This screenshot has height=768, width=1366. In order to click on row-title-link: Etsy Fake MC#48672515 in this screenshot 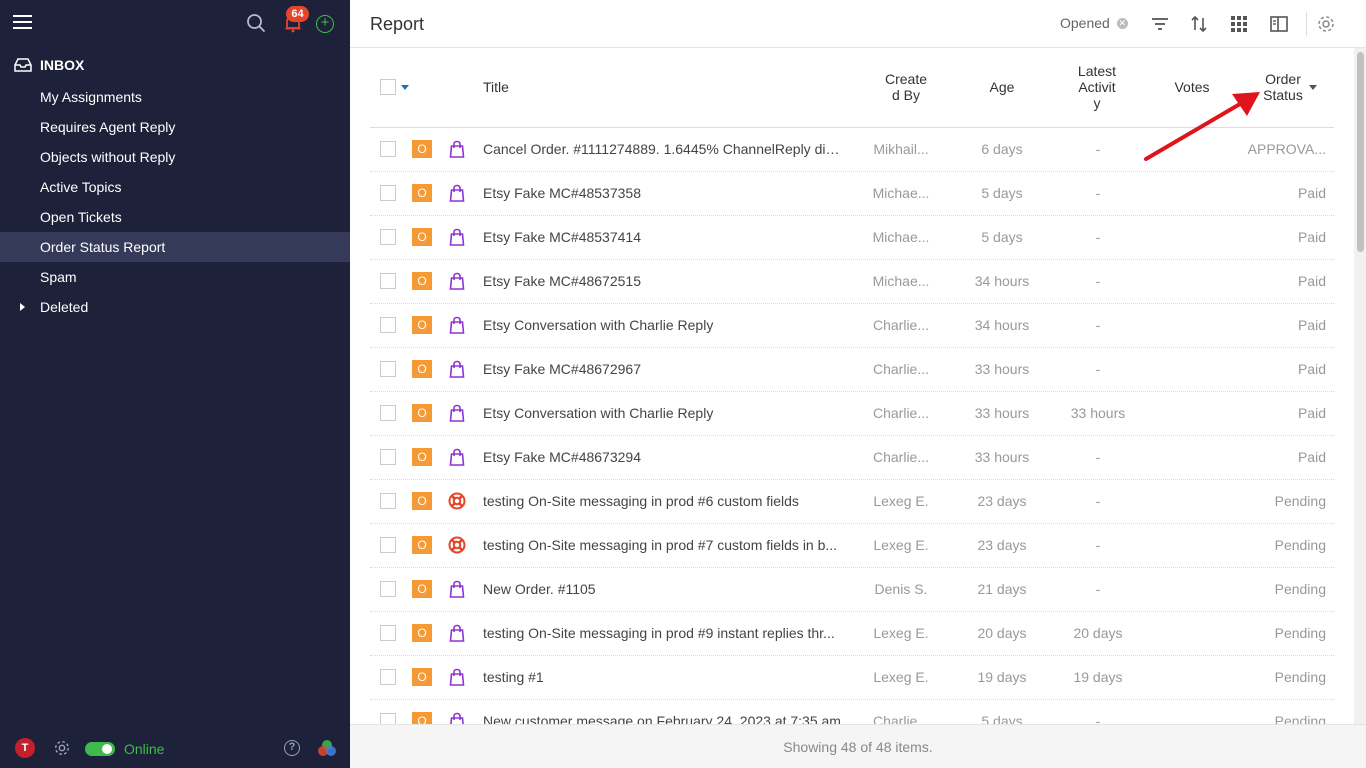, I will do `click(663, 281)`.